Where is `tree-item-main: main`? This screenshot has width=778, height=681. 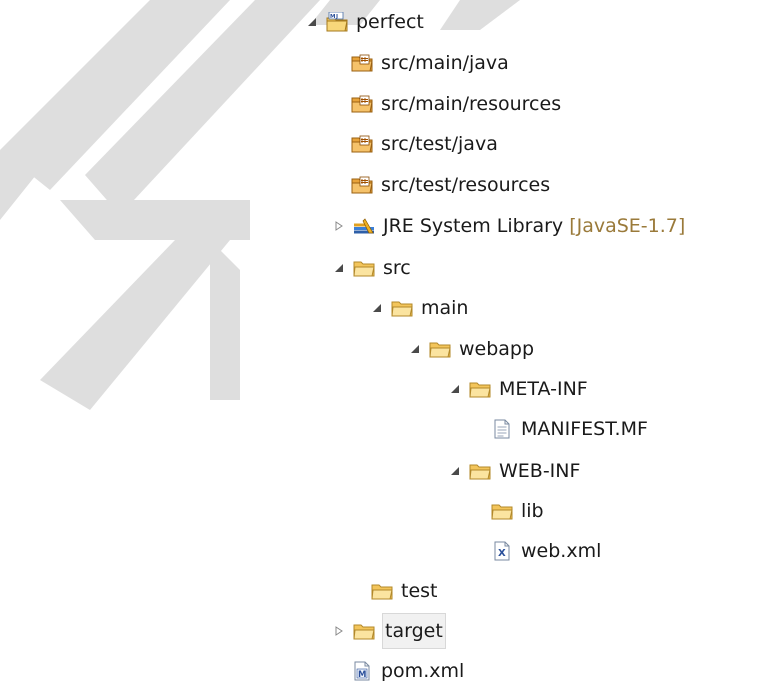
tree-item-main: main is located at coordinates (419, 308).